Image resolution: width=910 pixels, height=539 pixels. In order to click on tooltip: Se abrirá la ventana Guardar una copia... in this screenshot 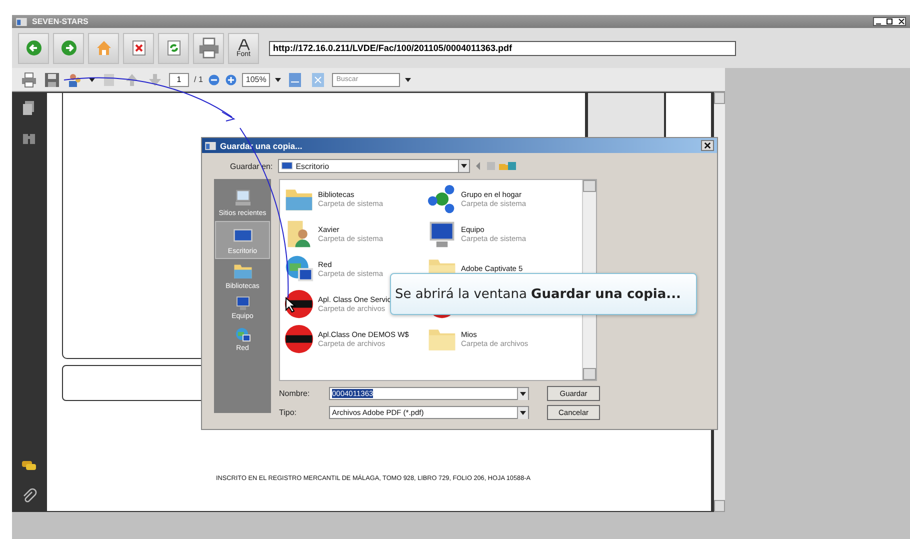, I will do `click(543, 294)`.